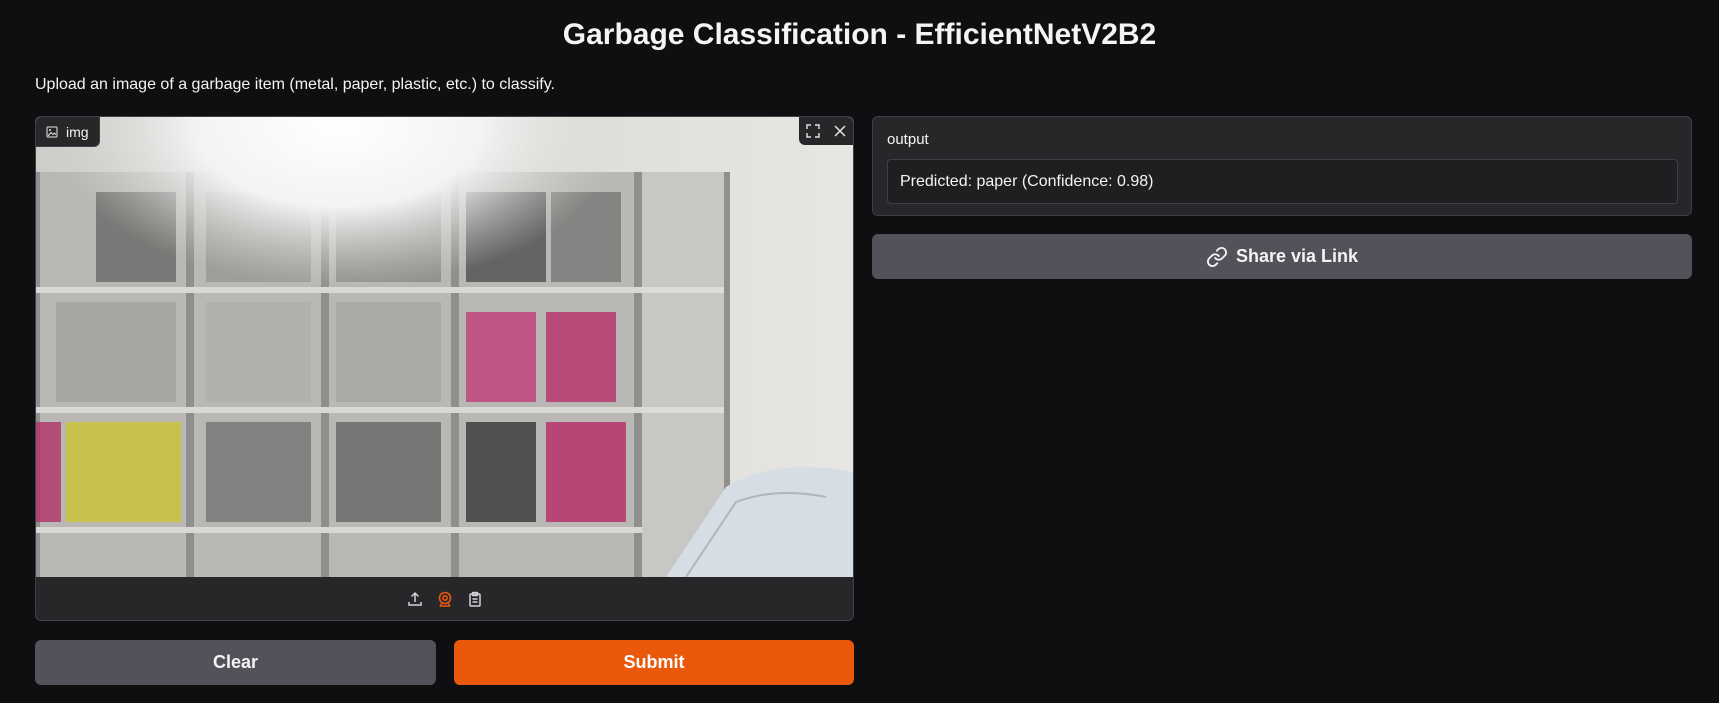 This screenshot has width=1719, height=703. I want to click on share-via-link-button: Share via Link, so click(1282, 256).